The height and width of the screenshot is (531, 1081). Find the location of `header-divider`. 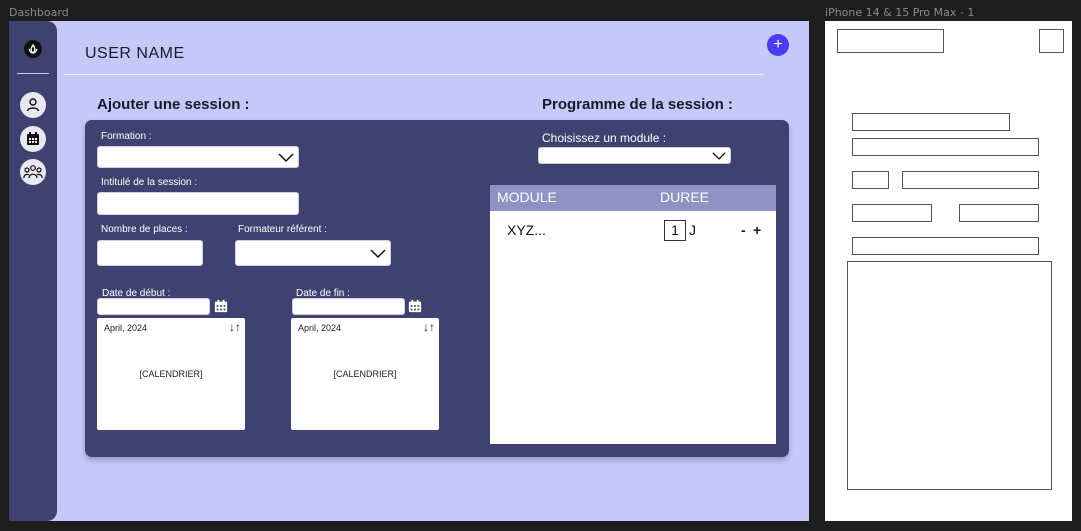

header-divider is located at coordinates (414, 74).